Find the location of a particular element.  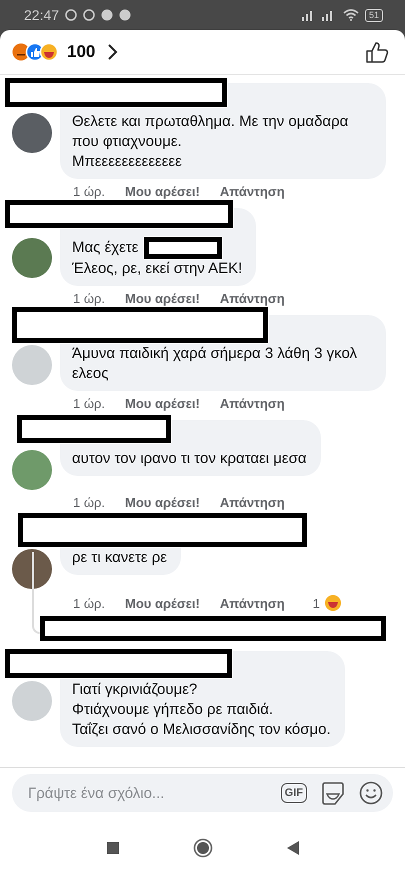

emoji-icon is located at coordinates (371, 793).